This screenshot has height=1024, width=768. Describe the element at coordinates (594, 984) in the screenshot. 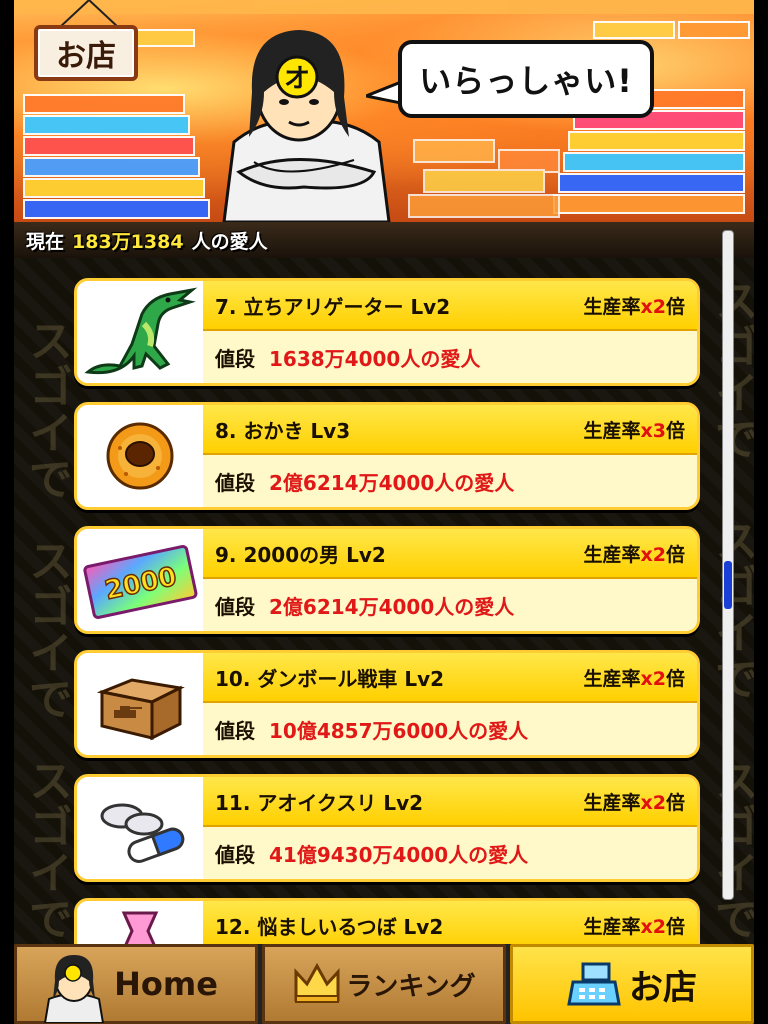

I see `cash-register-icon` at that location.